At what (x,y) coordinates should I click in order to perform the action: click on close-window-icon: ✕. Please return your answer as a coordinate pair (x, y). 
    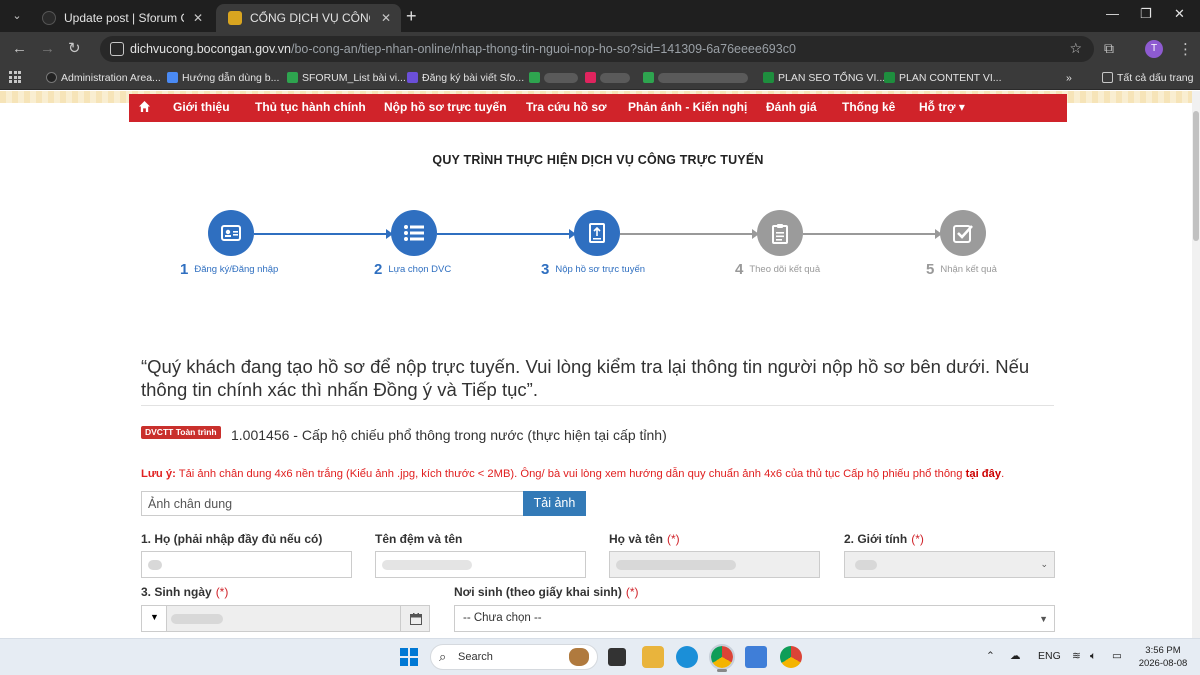
    Looking at the image, I should click on (1179, 14).